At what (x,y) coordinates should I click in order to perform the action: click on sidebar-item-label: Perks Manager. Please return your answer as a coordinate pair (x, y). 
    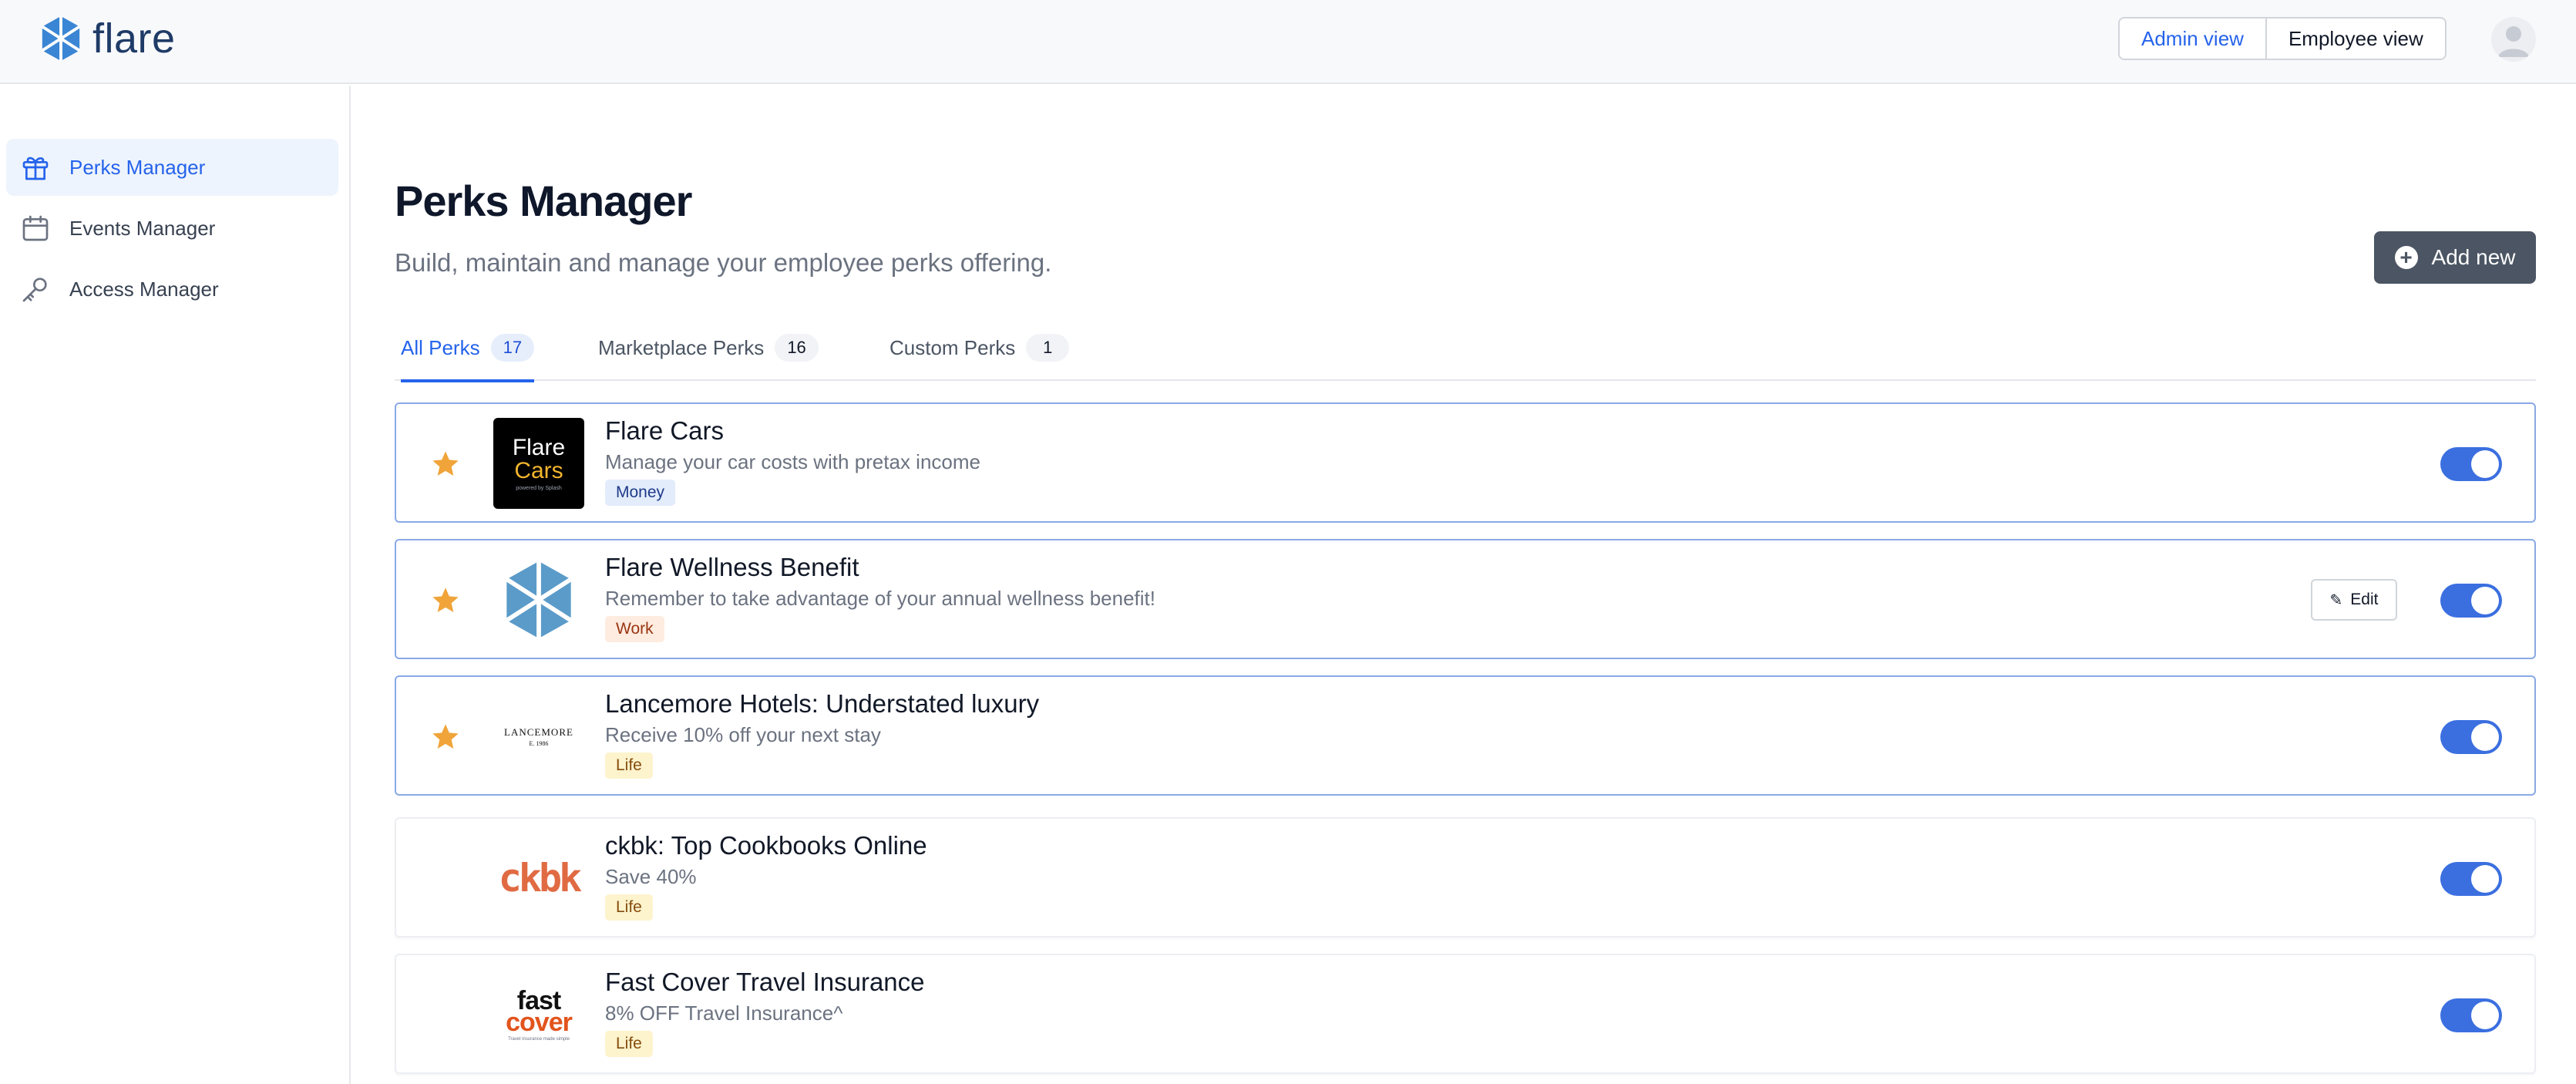
    Looking at the image, I should click on (137, 167).